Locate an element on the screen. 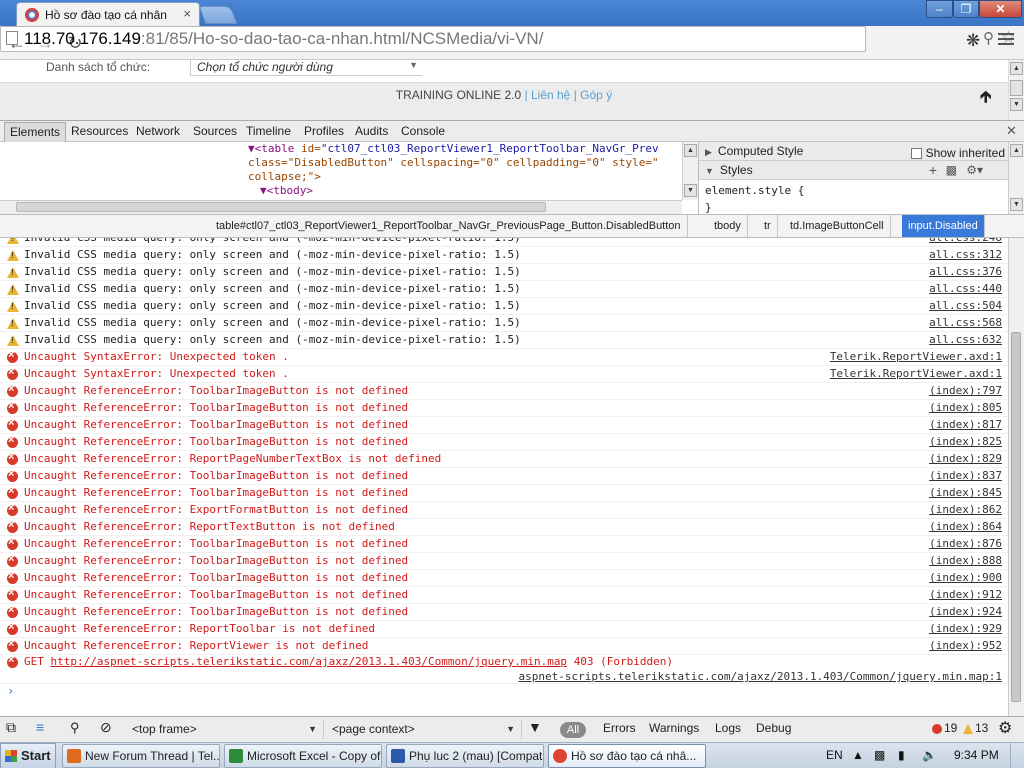  console-source-link: (index):876 is located at coordinates (965, 543).